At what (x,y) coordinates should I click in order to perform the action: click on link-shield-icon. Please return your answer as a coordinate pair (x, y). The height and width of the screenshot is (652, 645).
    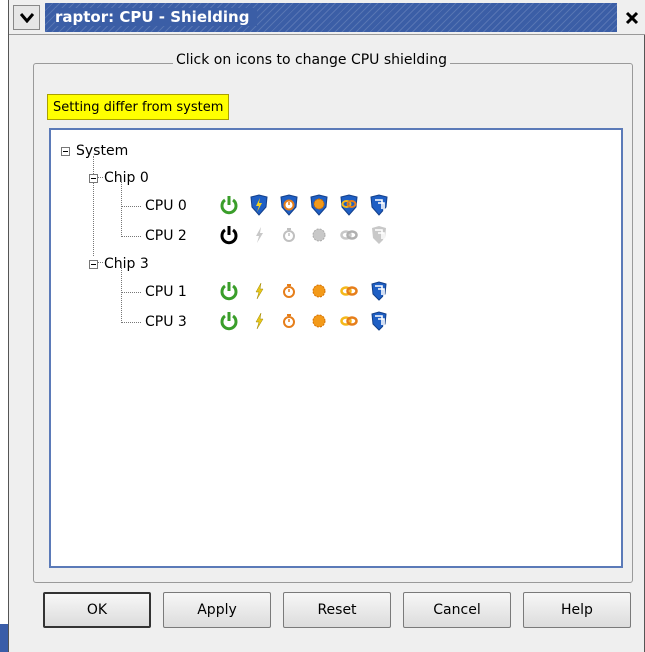
    Looking at the image, I should click on (349, 205).